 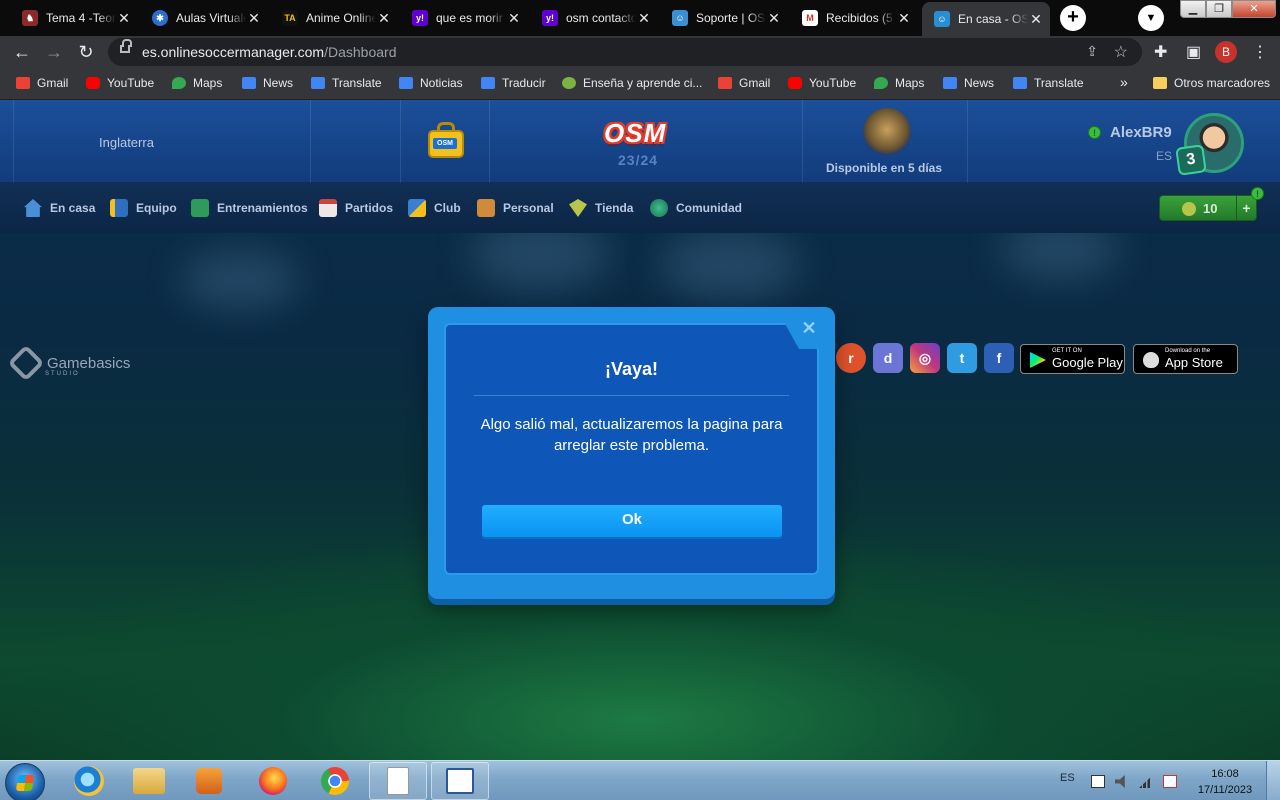 I want to click on ta-icon: TA, so click(x=290, y=18).